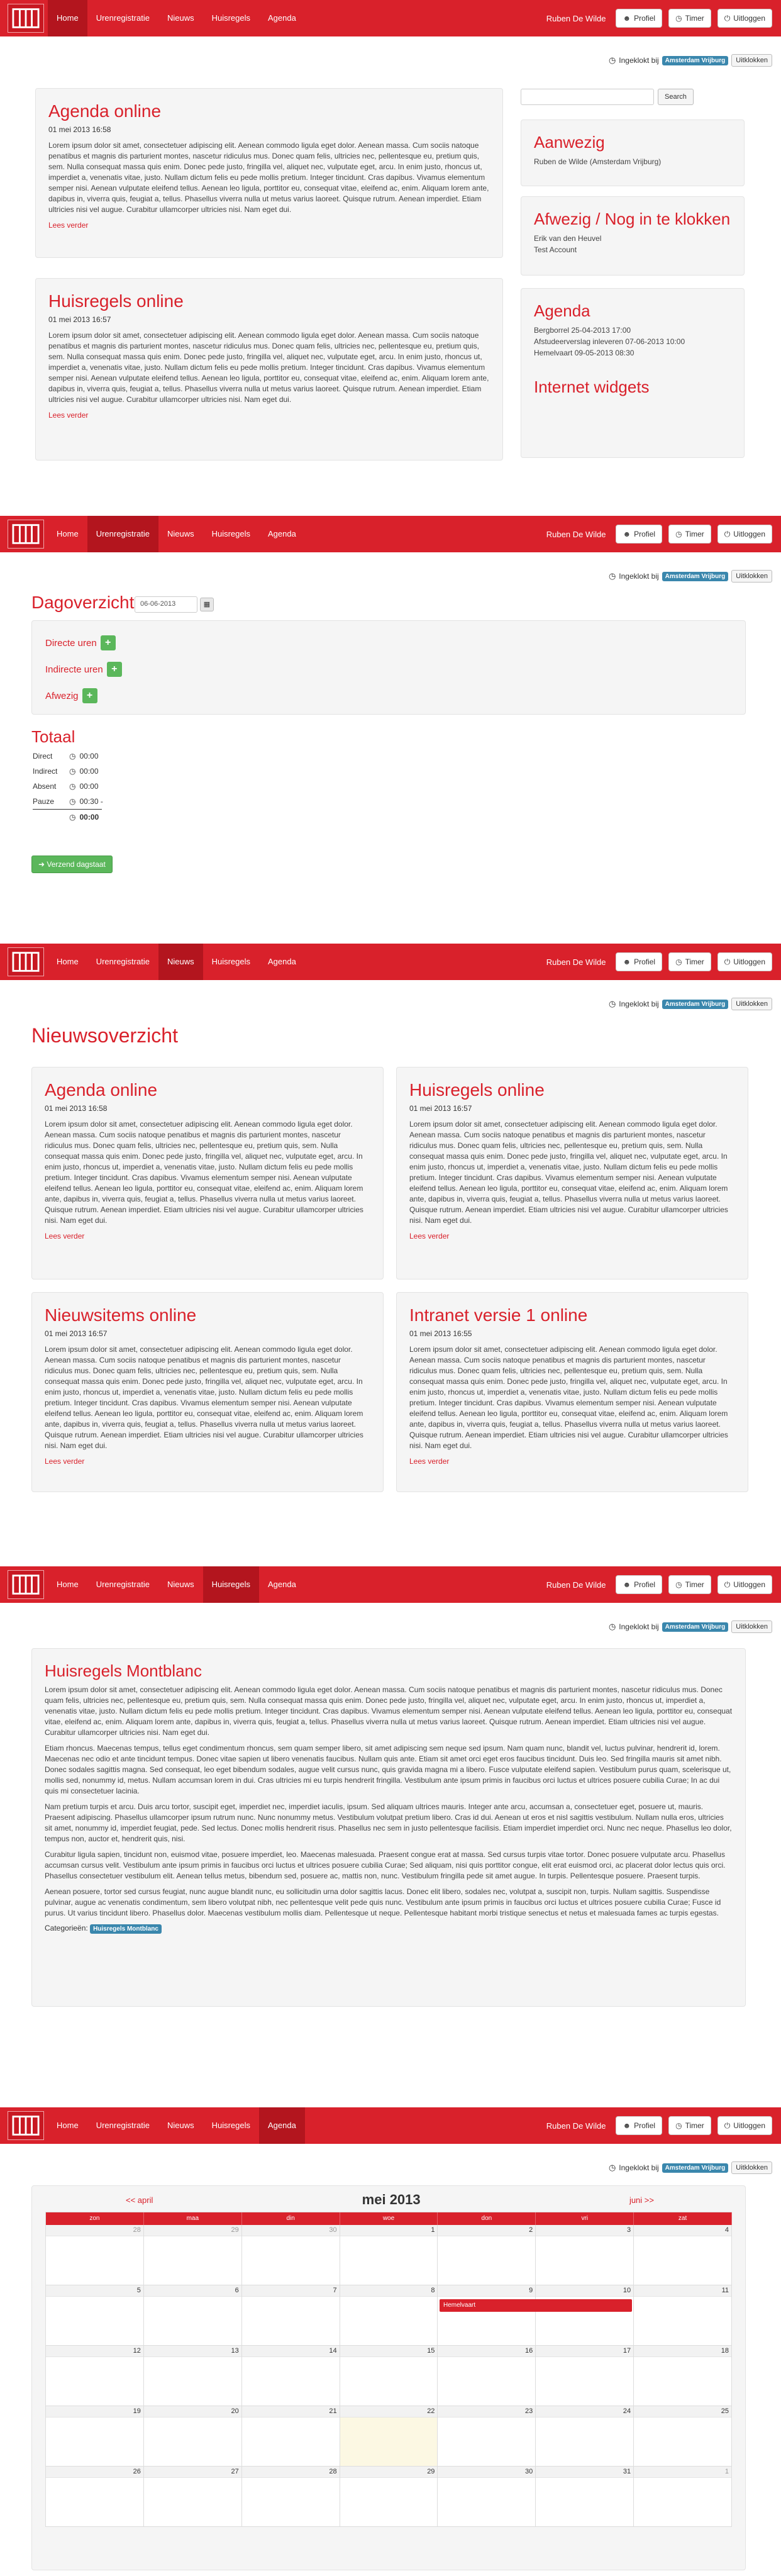 This screenshot has height=2576, width=781. What do you see at coordinates (684, 2376) in the screenshot?
I see `calendar-day: 18` at bounding box center [684, 2376].